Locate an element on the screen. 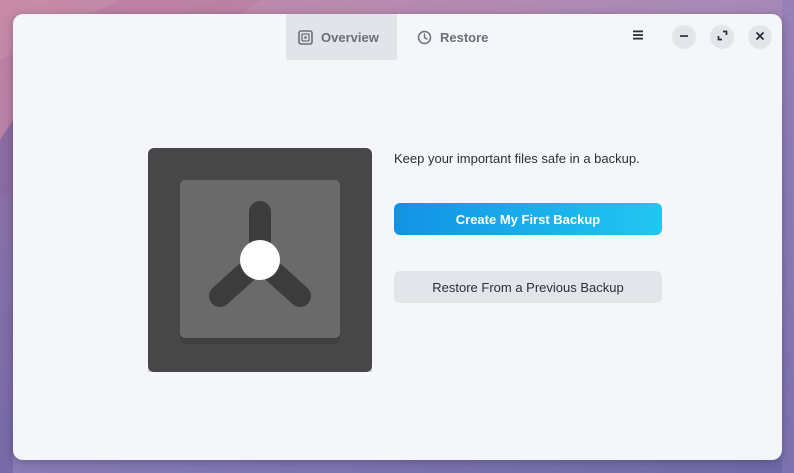  main-menu-button is located at coordinates (638, 37).